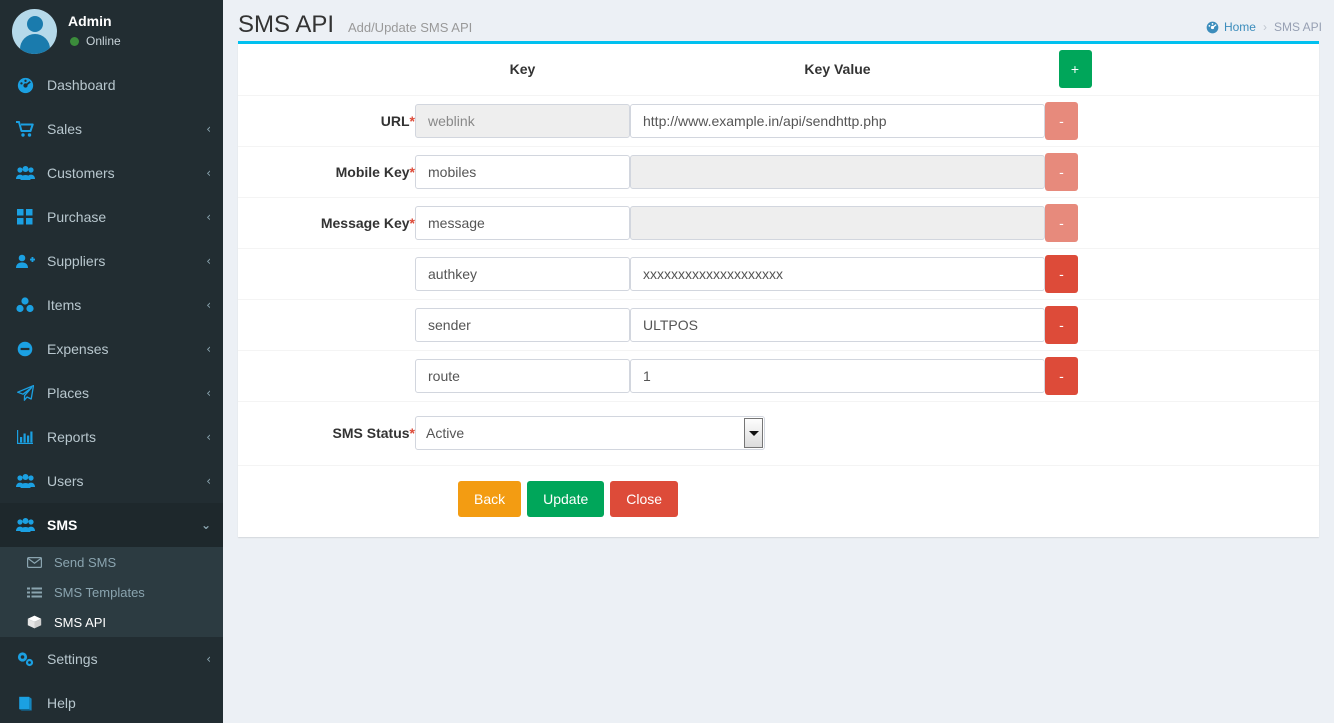  I want to click on sidebar-item-help: Help, so click(111, 702).